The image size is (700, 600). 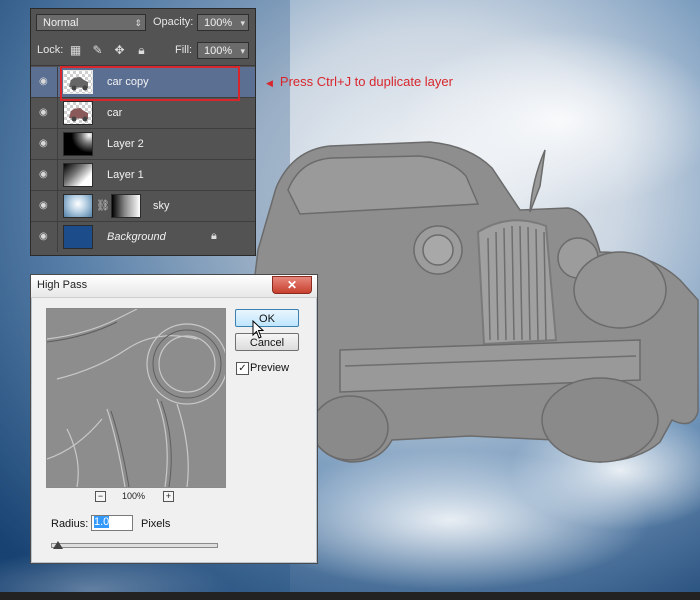 I want to click on blend-mode-dropdown: Normal ⇕, so click(x=91, y=22).